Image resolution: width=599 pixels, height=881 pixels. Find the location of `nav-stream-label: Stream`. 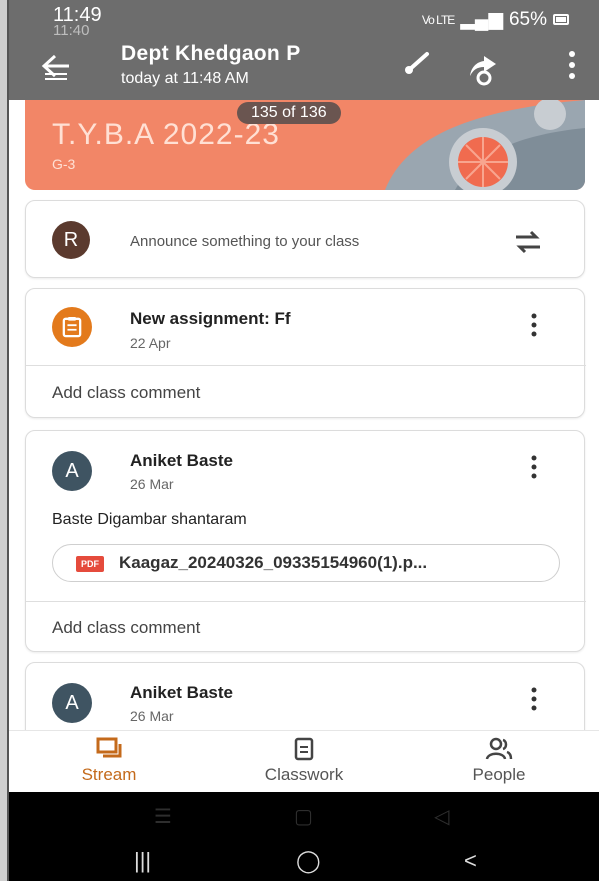

nav-stream-label: Stream is located at coordinates (109, 774).